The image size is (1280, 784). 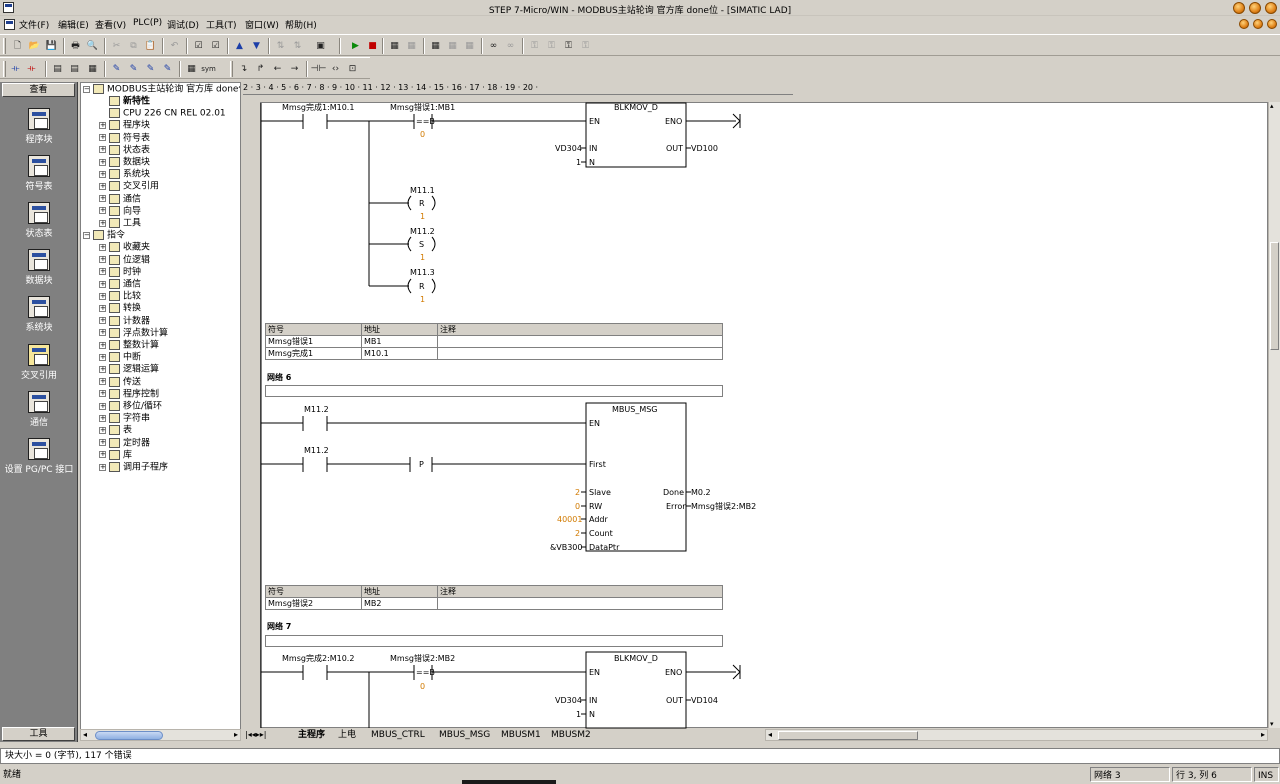 I want to click on symbol-info-icon: sym, so click(x=208, y=68).